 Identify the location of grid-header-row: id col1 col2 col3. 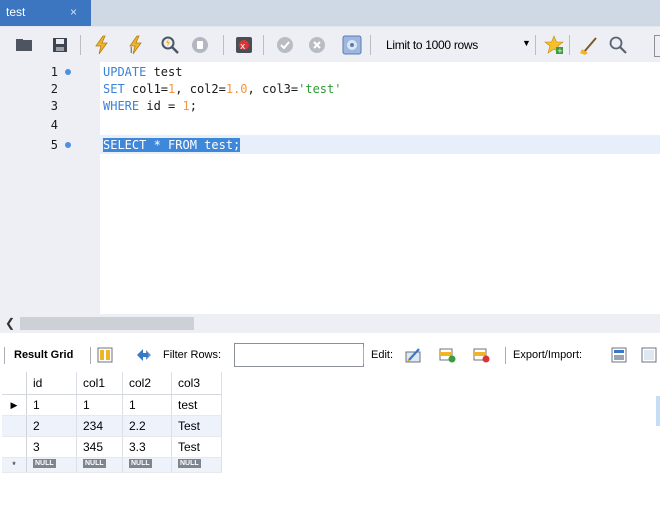
(112, 383).